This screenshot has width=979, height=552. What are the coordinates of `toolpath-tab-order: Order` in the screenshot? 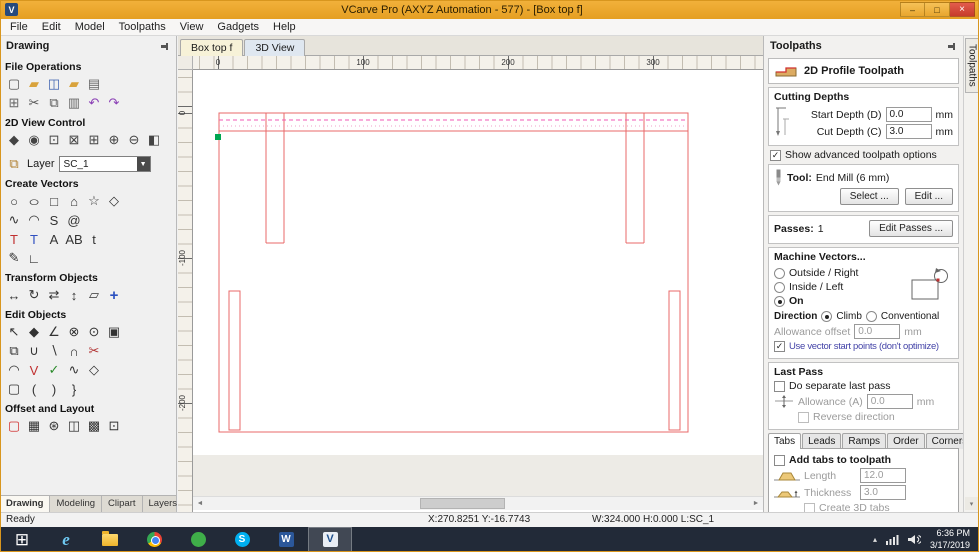 It's located at (906, 441).